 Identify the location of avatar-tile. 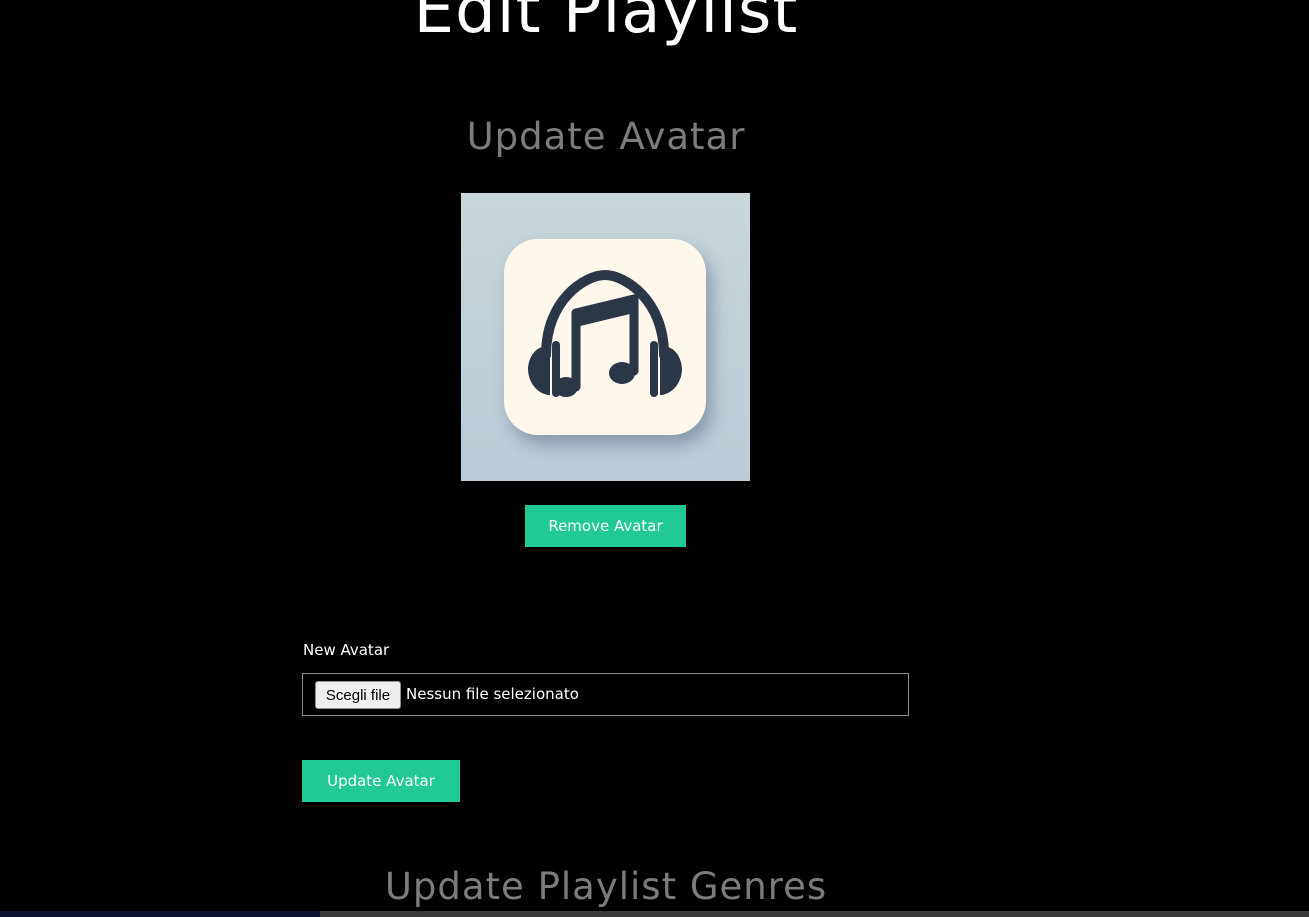
(605, 337).